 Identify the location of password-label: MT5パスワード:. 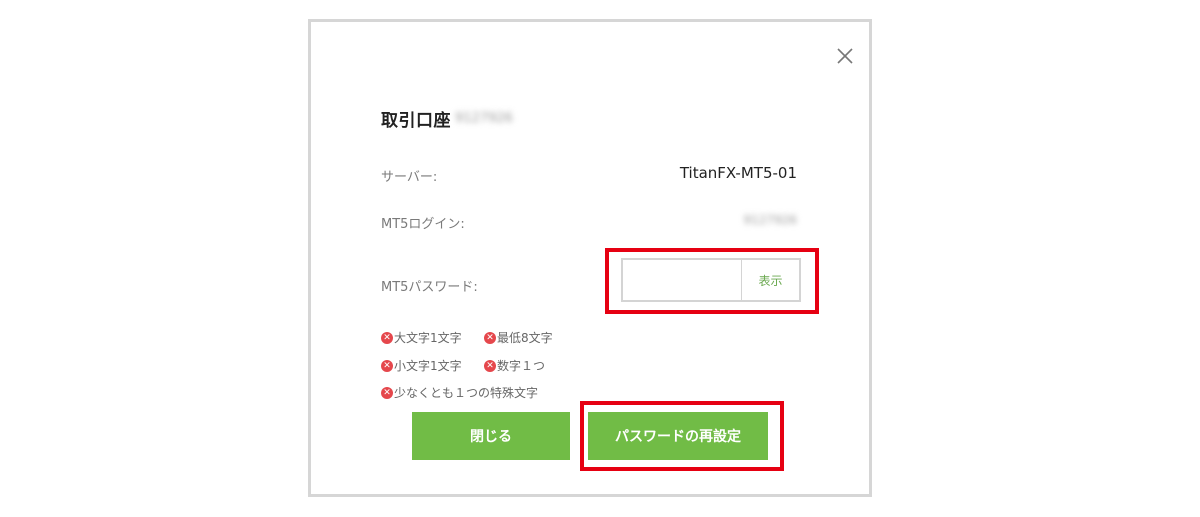
(429, 287).